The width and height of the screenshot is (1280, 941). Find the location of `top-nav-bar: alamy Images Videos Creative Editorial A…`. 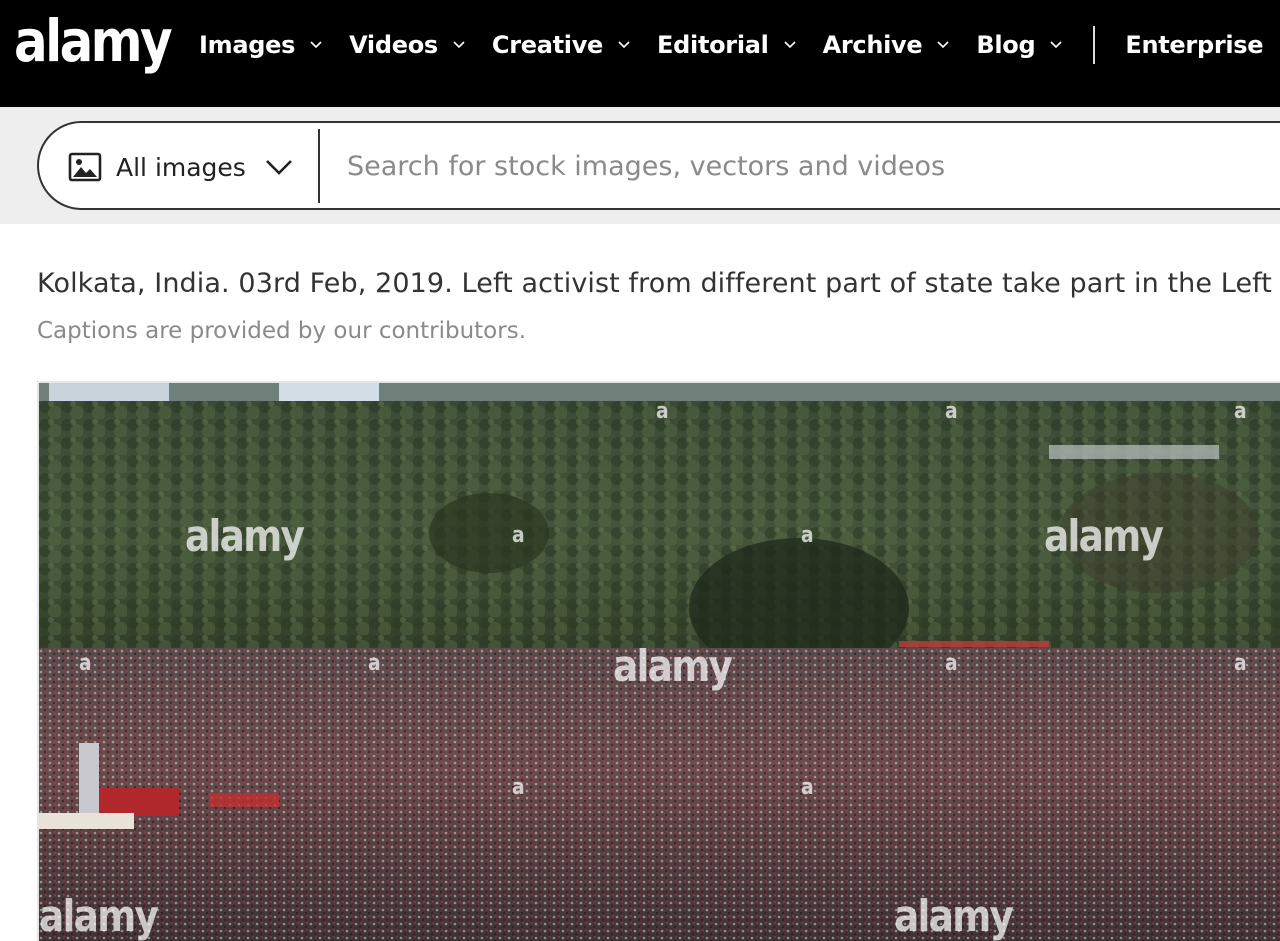

top-nav-bar: alamy Images Videos Creative Editorial A… is located at coordinates (640, 53).